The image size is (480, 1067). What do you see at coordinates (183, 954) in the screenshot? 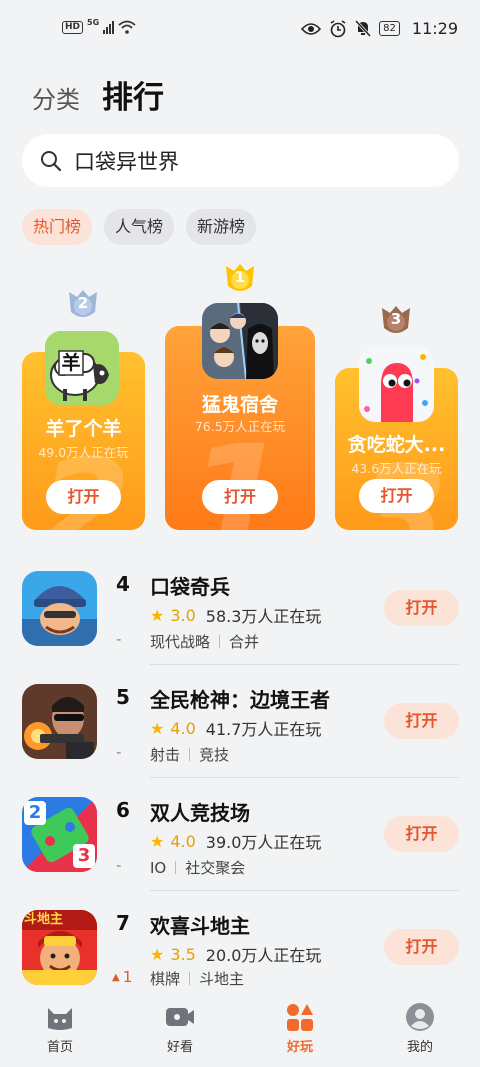
I see `rating: 3.5` at bounding box center [183, 954].